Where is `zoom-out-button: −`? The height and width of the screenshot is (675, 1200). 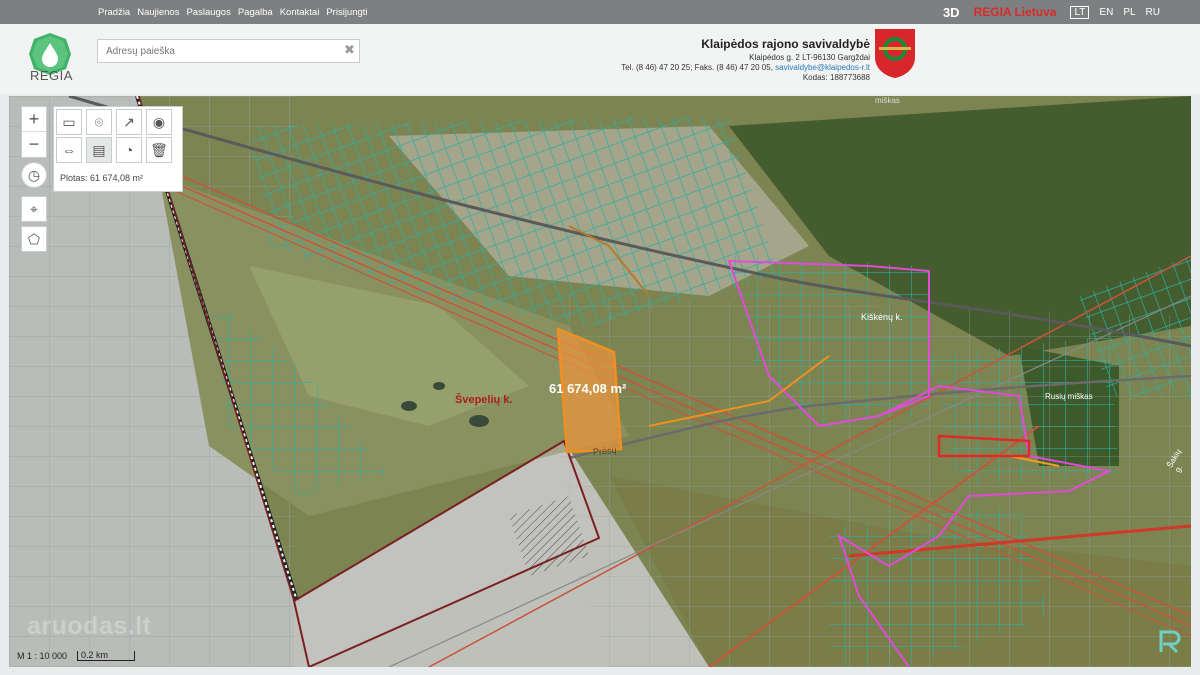 zoom-out-button: − is located at coordinates (34, 144).